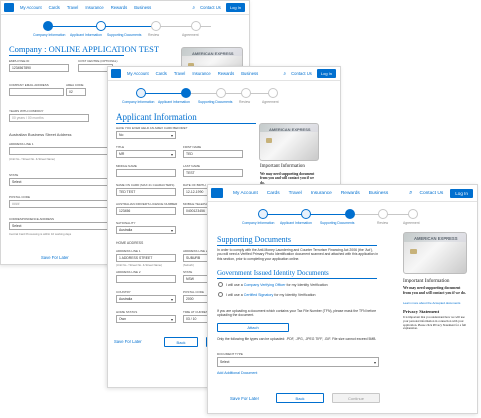 The image size is (481, 418). What do you see at coordinates (126, 166) in the screenshot?
I see `middle-name-label: MIDDLE NAME` at bounding box center [126, 166].